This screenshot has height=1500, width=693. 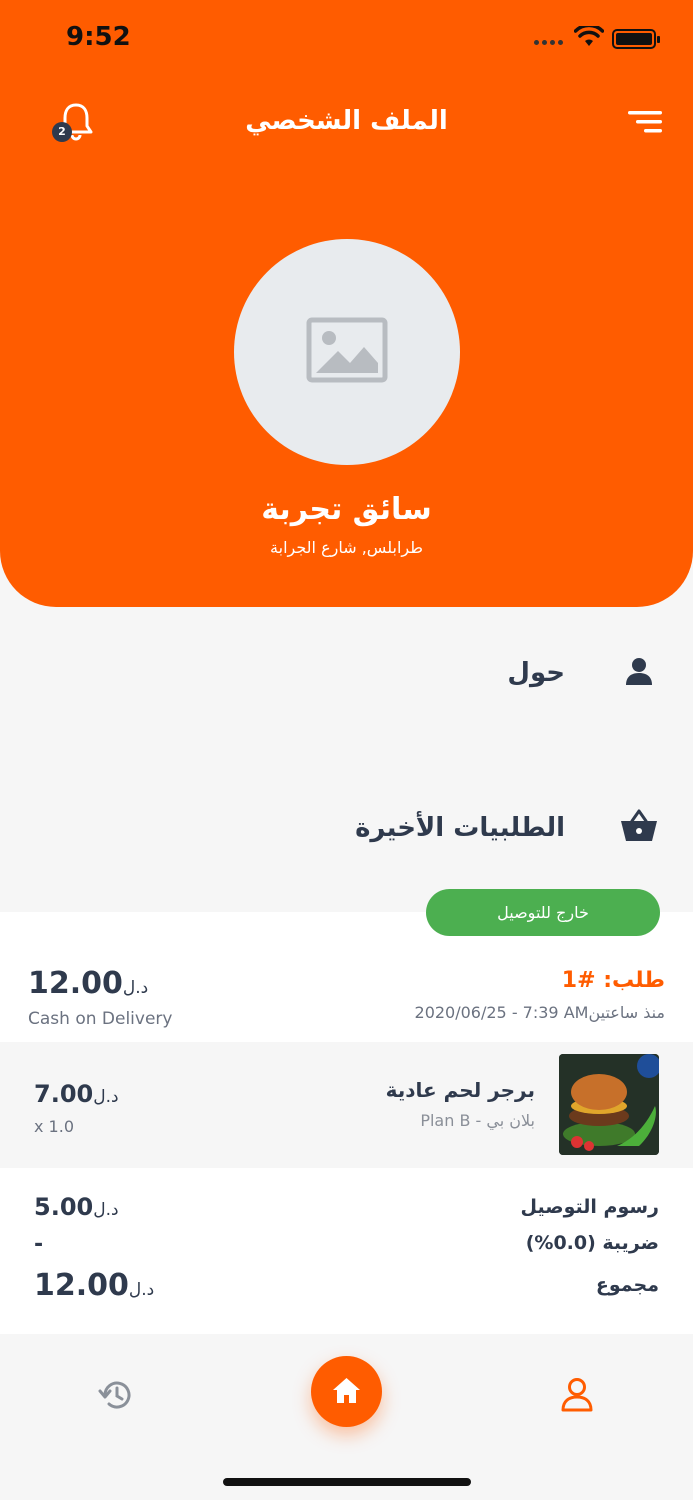 I want to click on battery-icon, so click(x=636, y=39).